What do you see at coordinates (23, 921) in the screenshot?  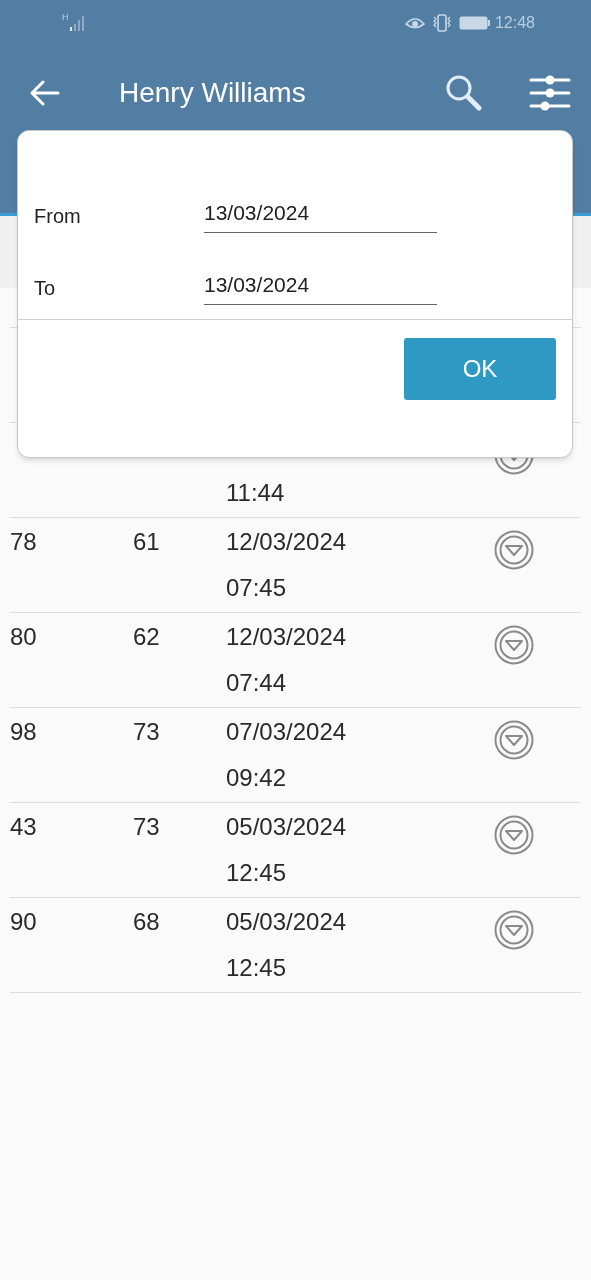 I see `table-cell: 90` at bounding box center [23, 921].